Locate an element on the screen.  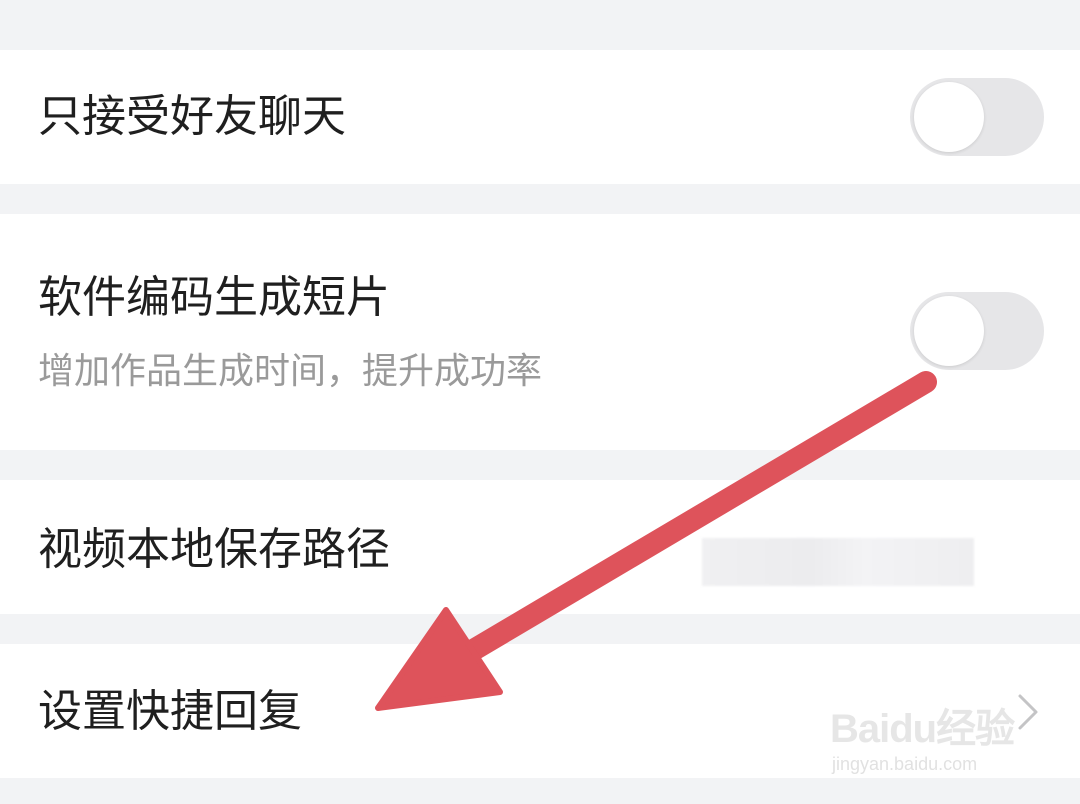
setting-label: 软件编码生成短片 is located at coordinates (214, 297).